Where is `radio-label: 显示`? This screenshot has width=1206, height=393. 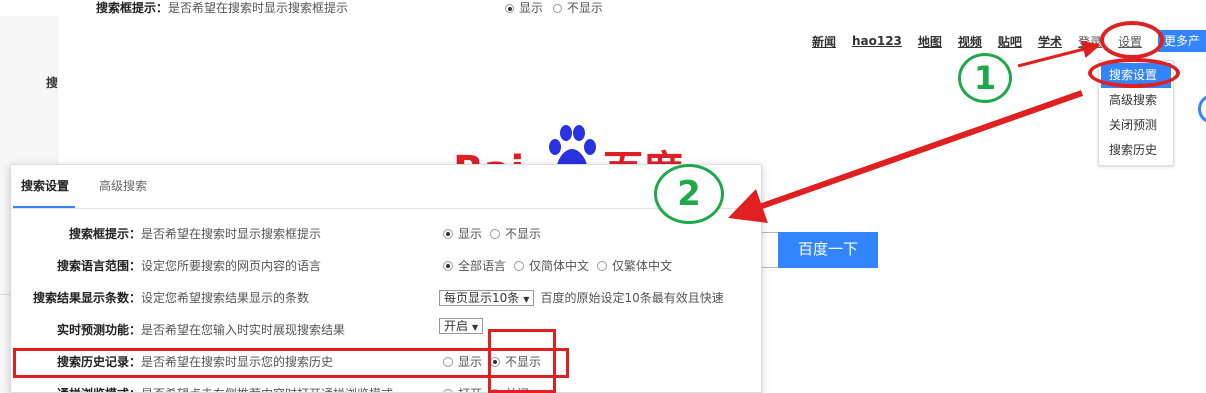 radio-label: 显示 is located at coordinates (470, 234).